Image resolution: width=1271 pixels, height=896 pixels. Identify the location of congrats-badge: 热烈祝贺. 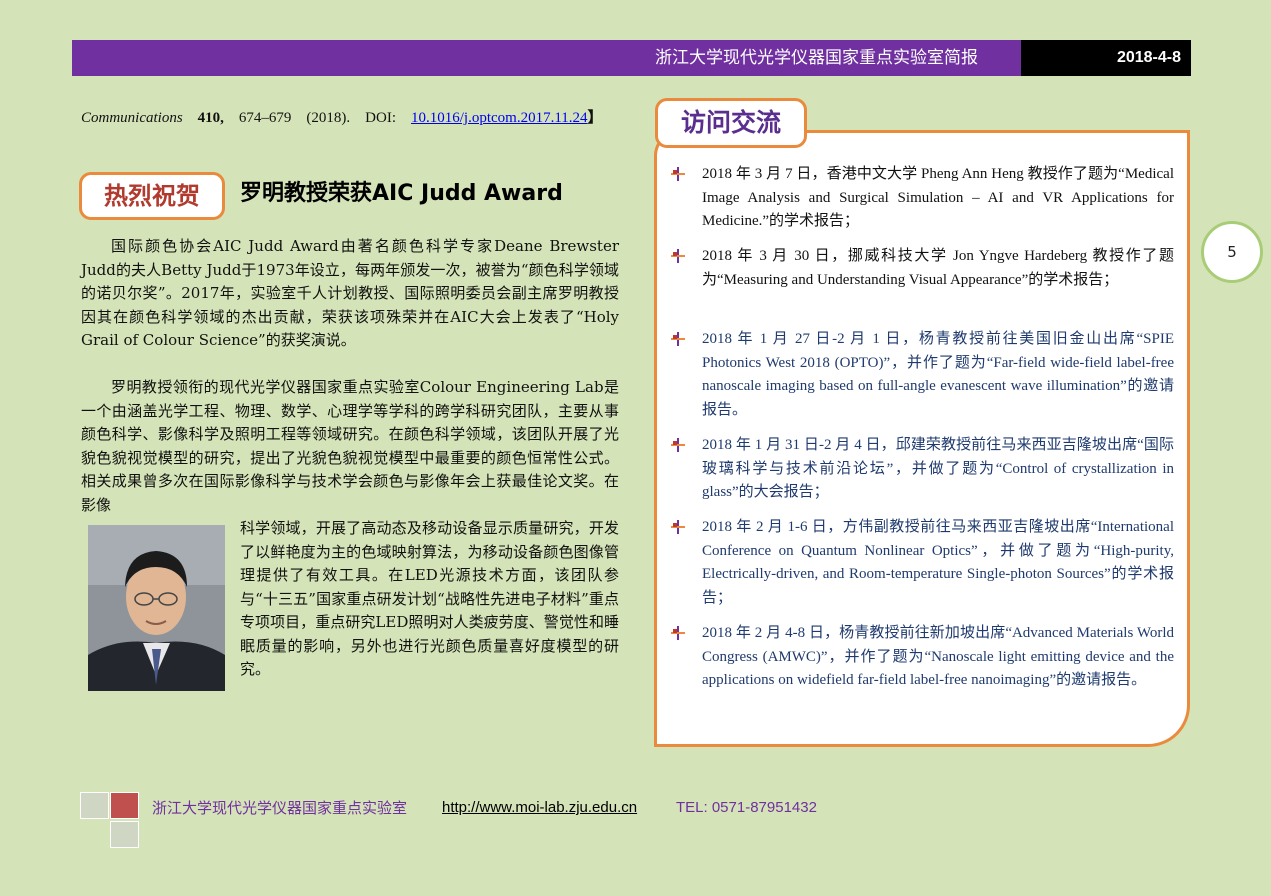
(152, 196).